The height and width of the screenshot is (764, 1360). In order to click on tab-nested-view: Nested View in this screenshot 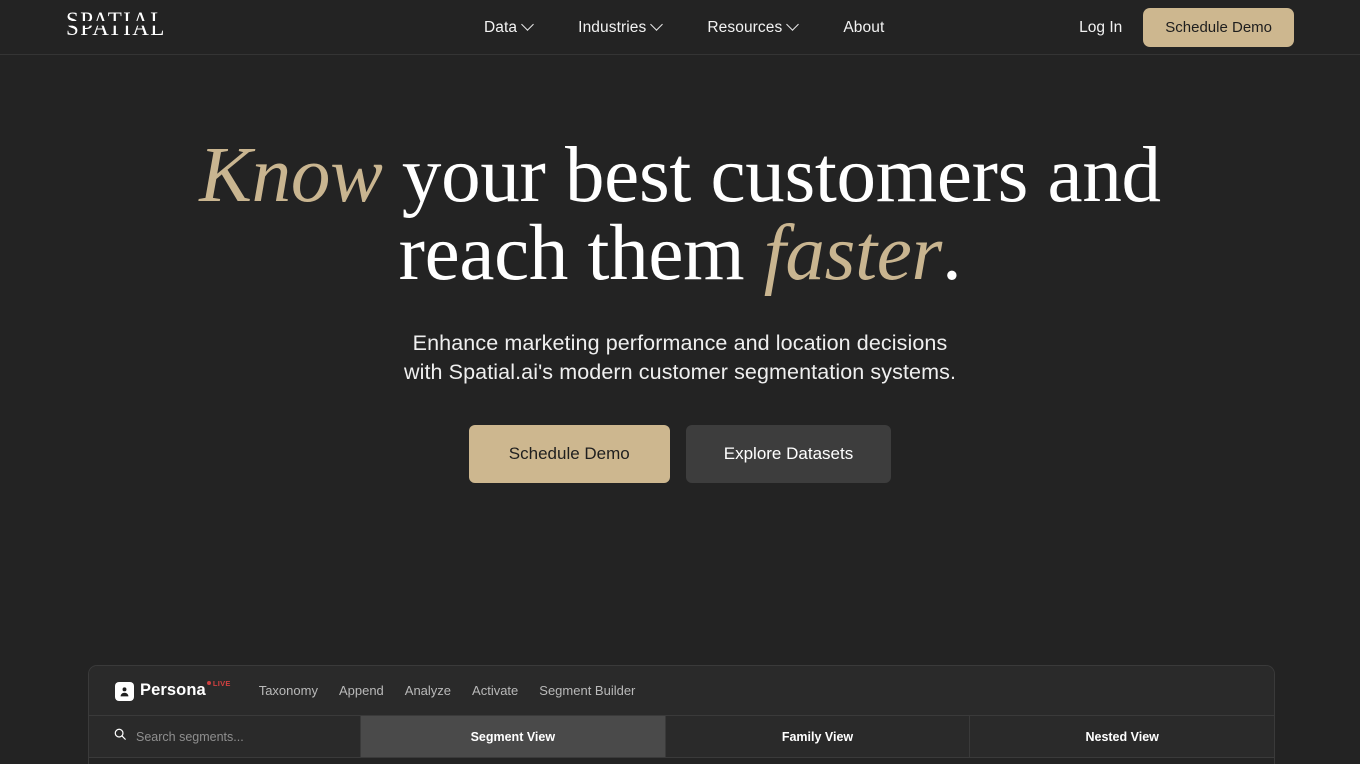, I will do `click(1122, 736)`.